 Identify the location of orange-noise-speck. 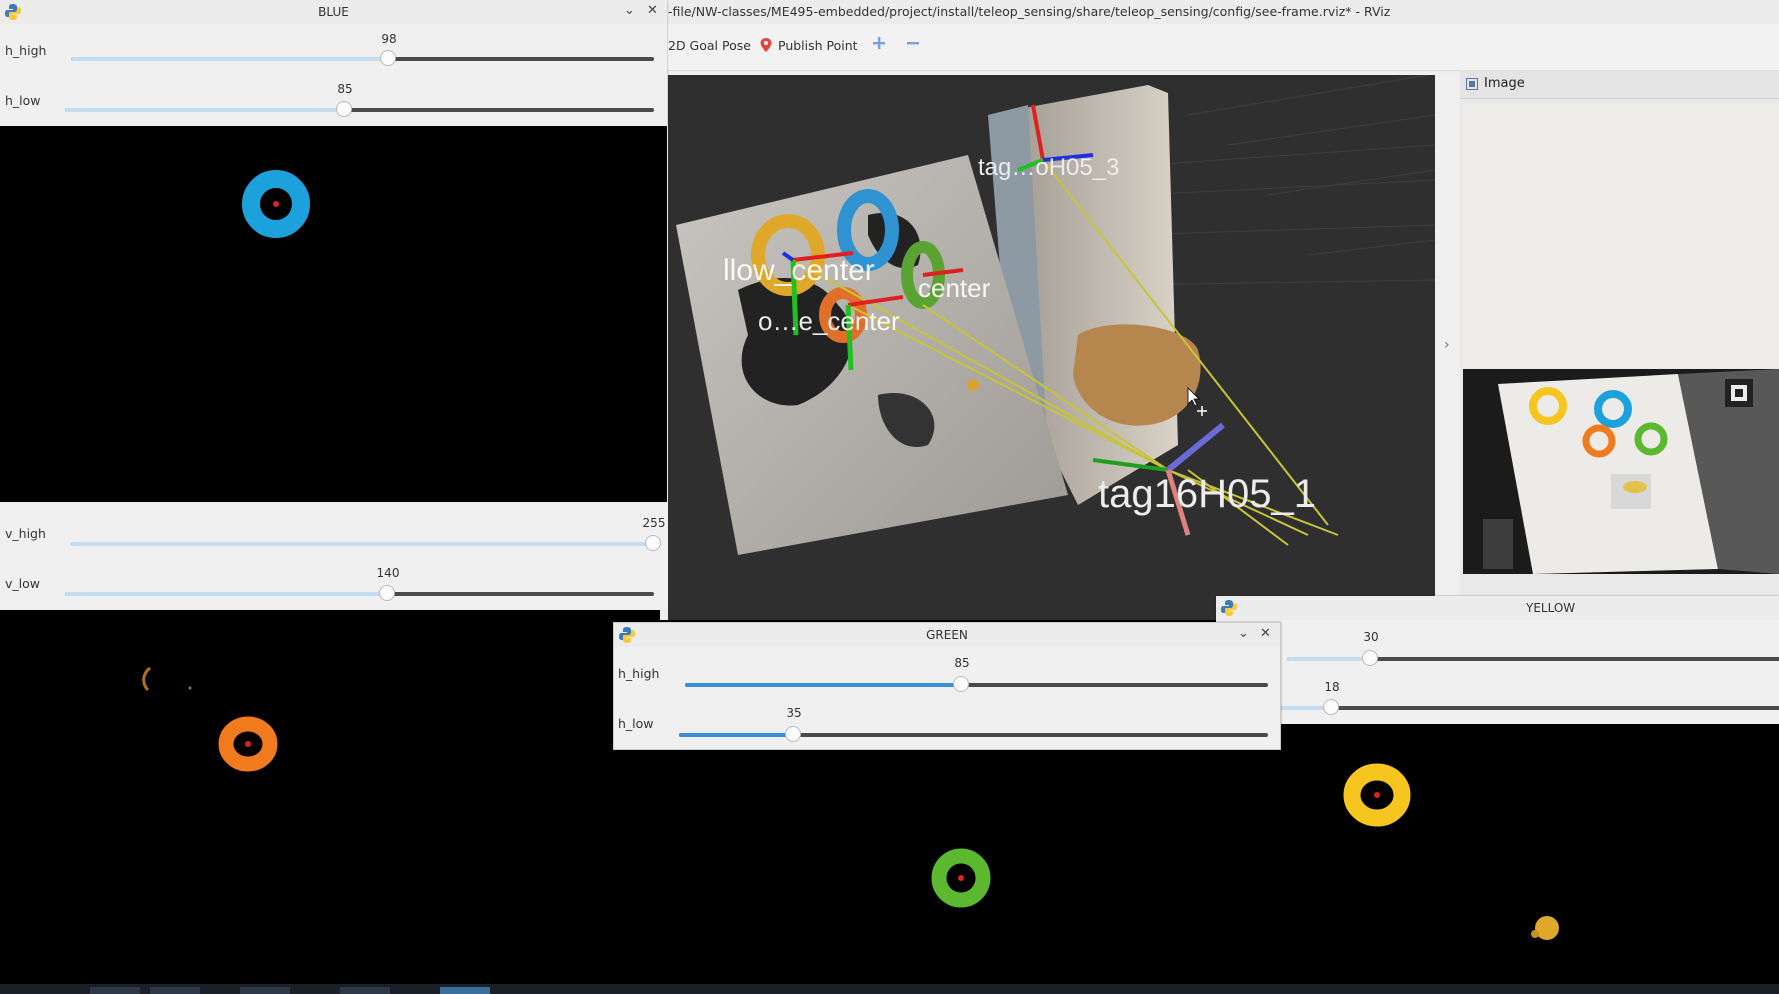
(167, 679).